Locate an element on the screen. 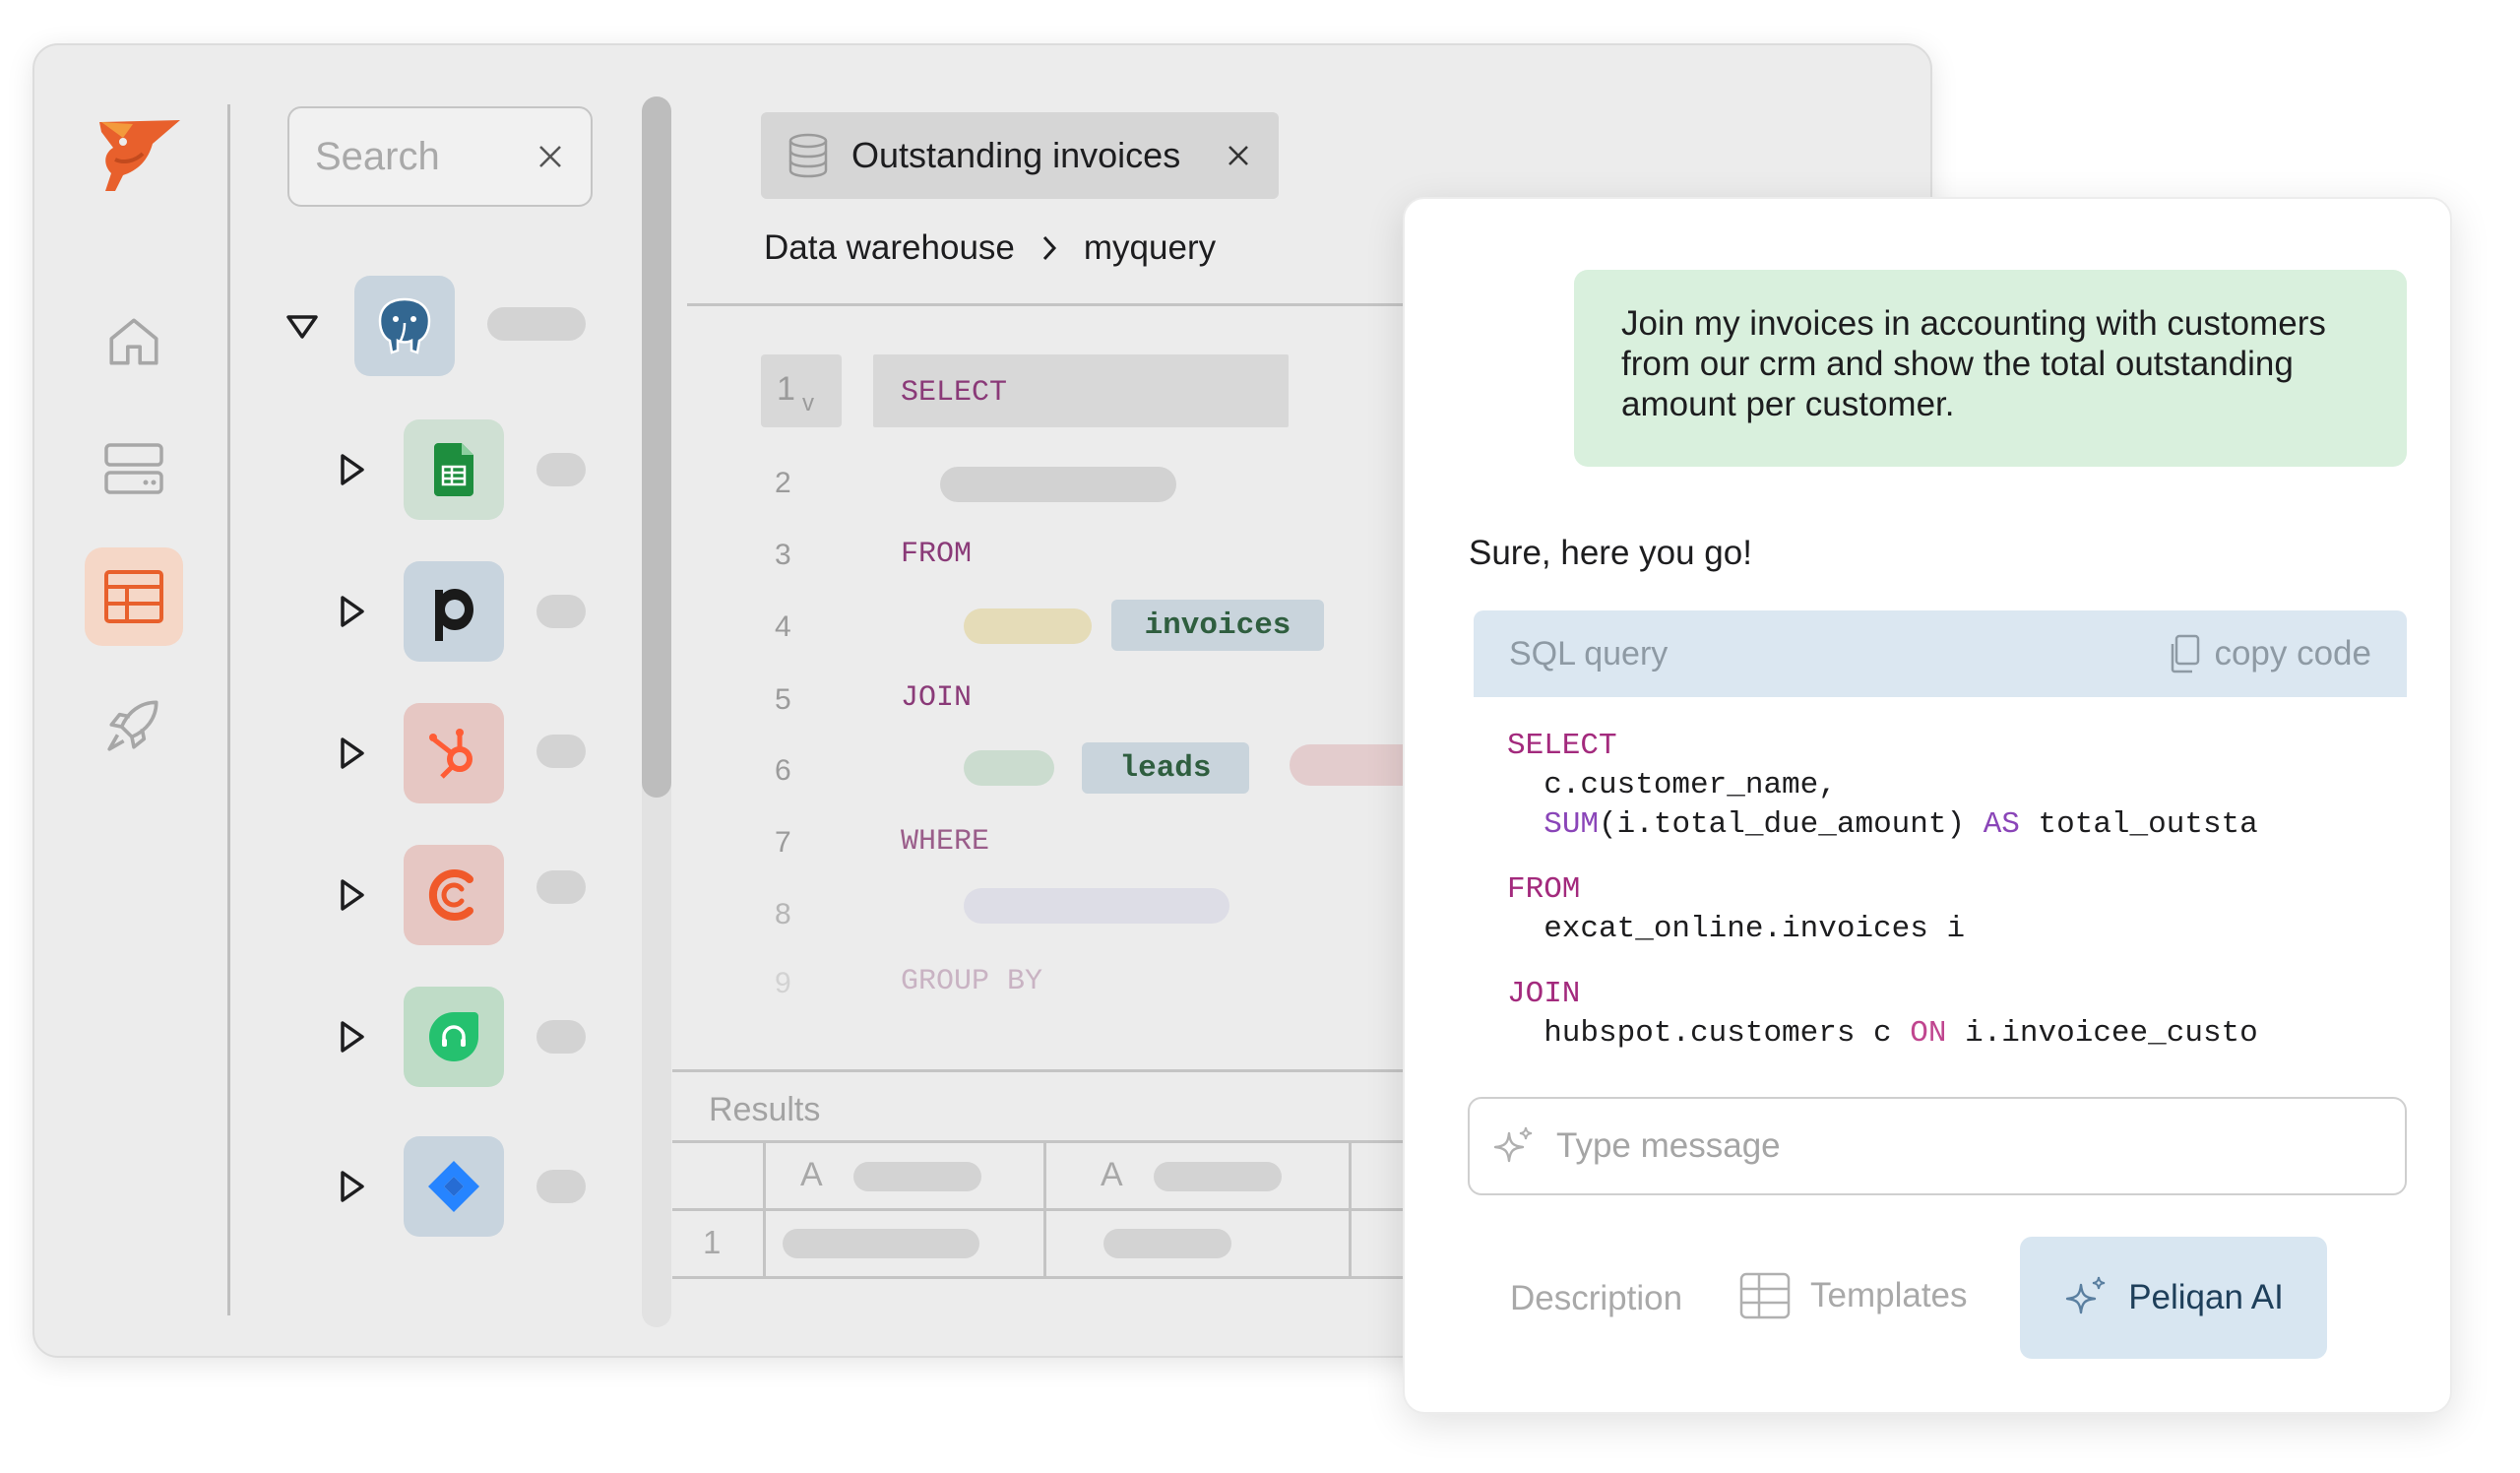  nav-tables is located at coordinates (134, 596).